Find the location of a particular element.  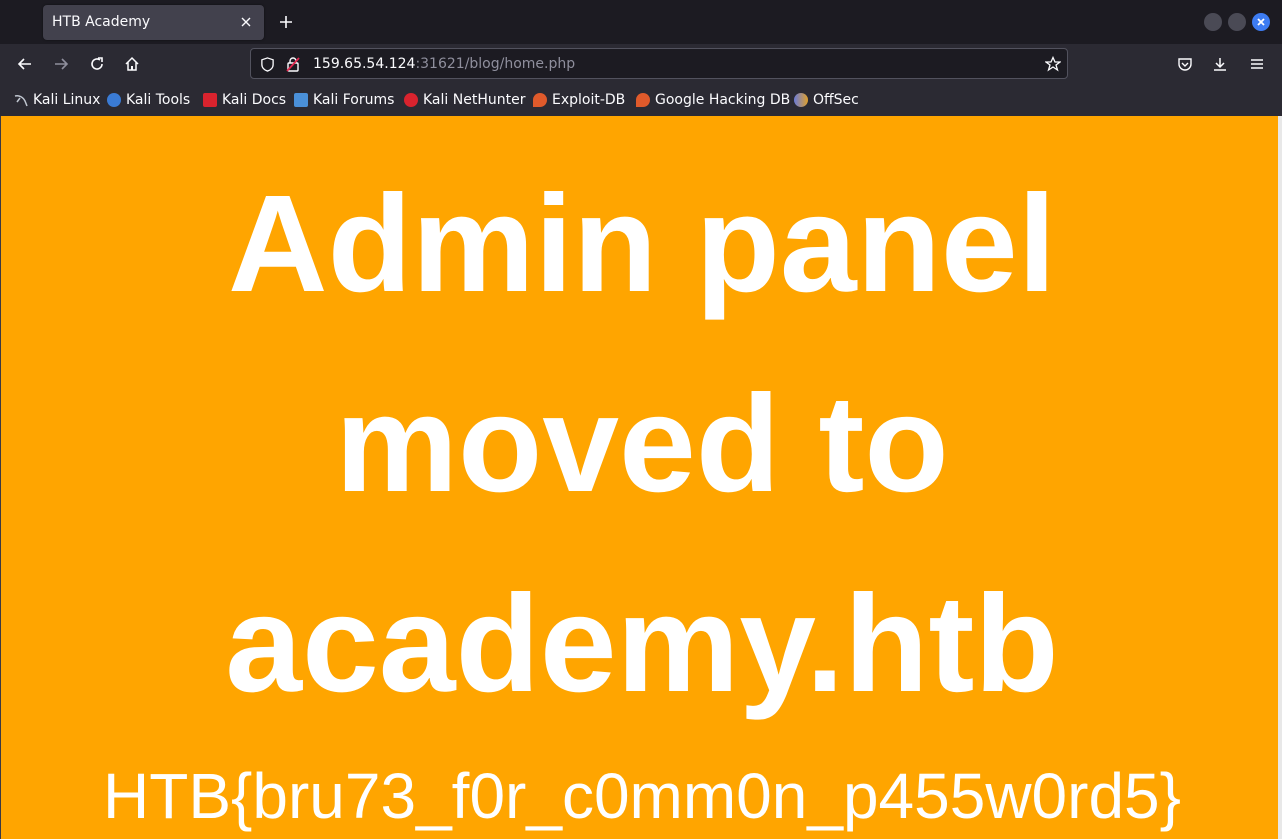

kali-forums-icon is located at coordinates (301, 100).